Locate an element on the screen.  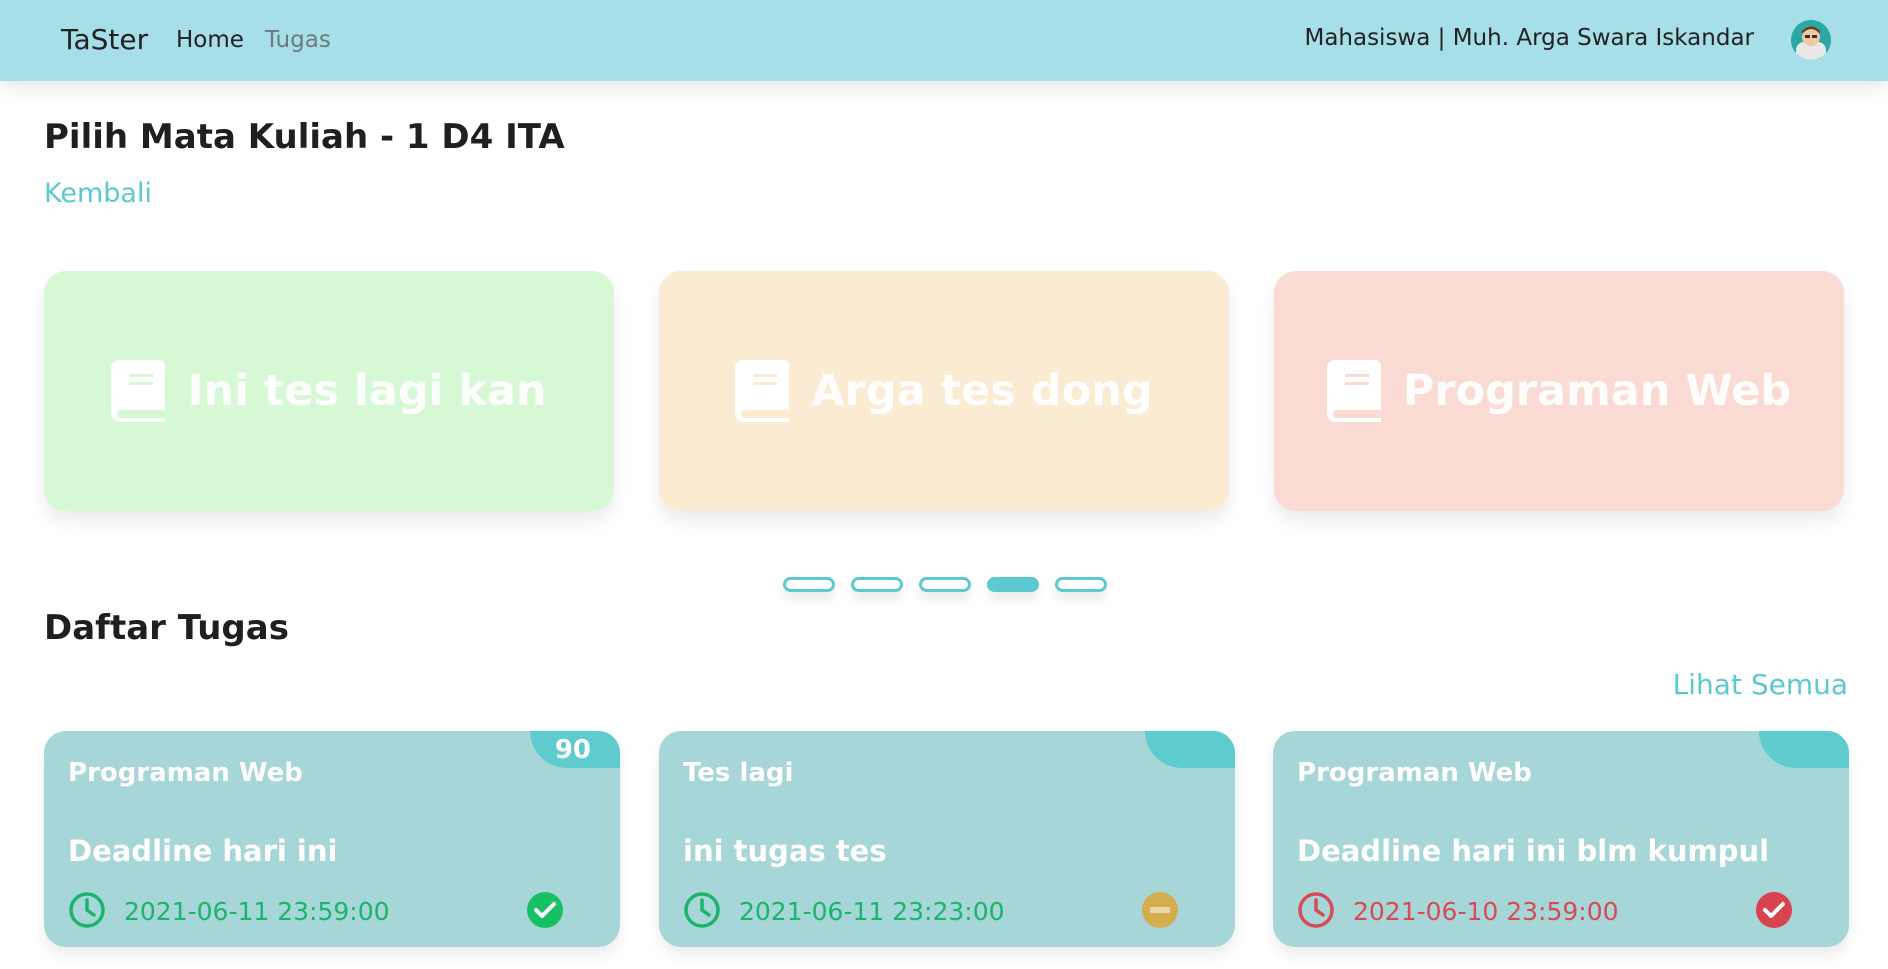
avatar-icon is located at coordinates (1811, 40).